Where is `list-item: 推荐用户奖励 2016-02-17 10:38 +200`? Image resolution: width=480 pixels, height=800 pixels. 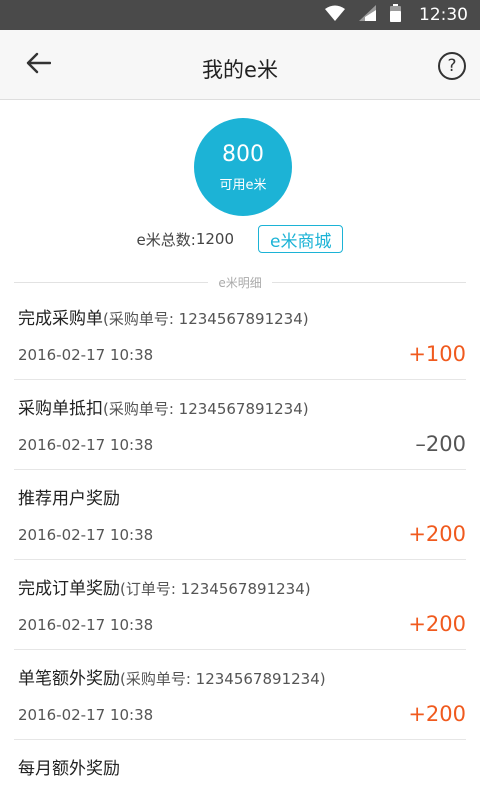
list-item: 推荐用户奖励 2016-02-17 10:38 +200 is located at coordinates (240, 515).